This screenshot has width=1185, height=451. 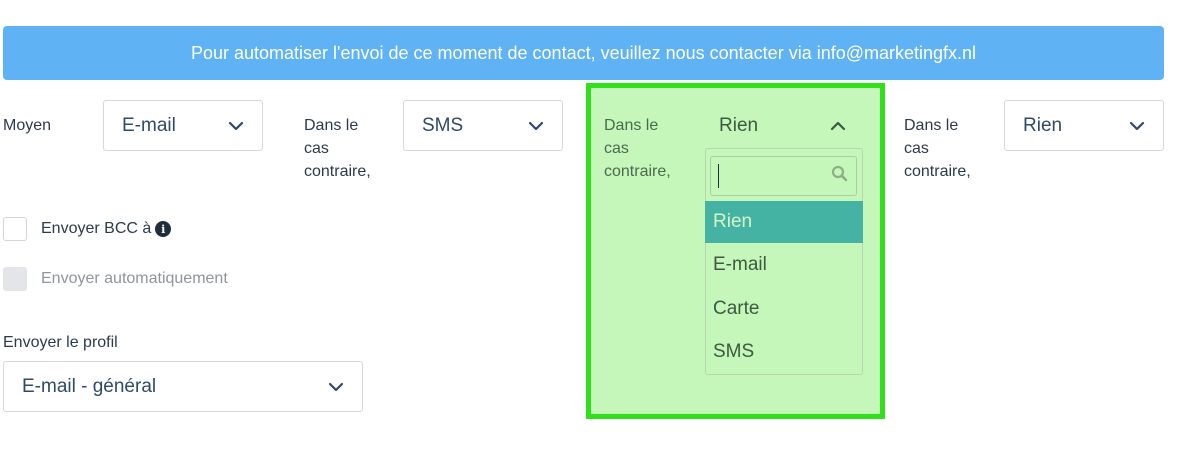 I want to click on fallback3-select-value: Rien, so click(x=1043, y=125).